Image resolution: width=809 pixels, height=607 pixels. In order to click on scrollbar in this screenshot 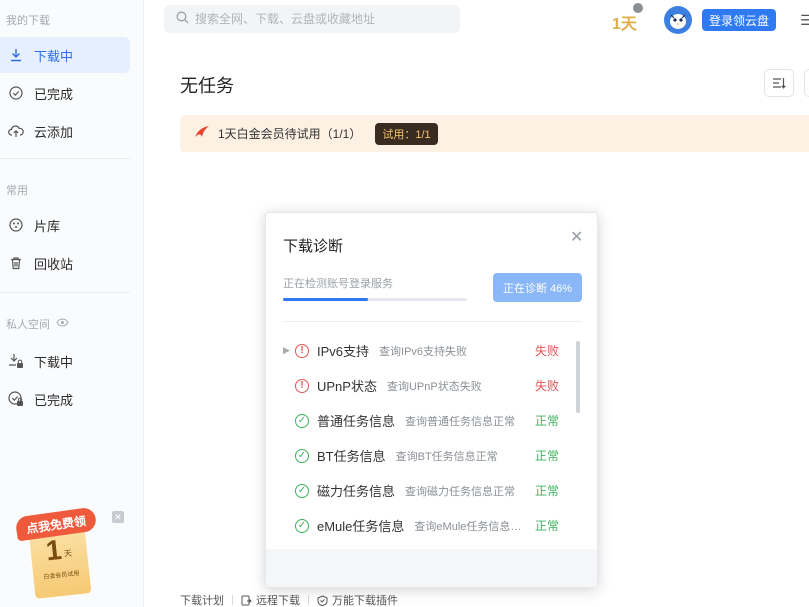, I will do `click(578, 377)`.